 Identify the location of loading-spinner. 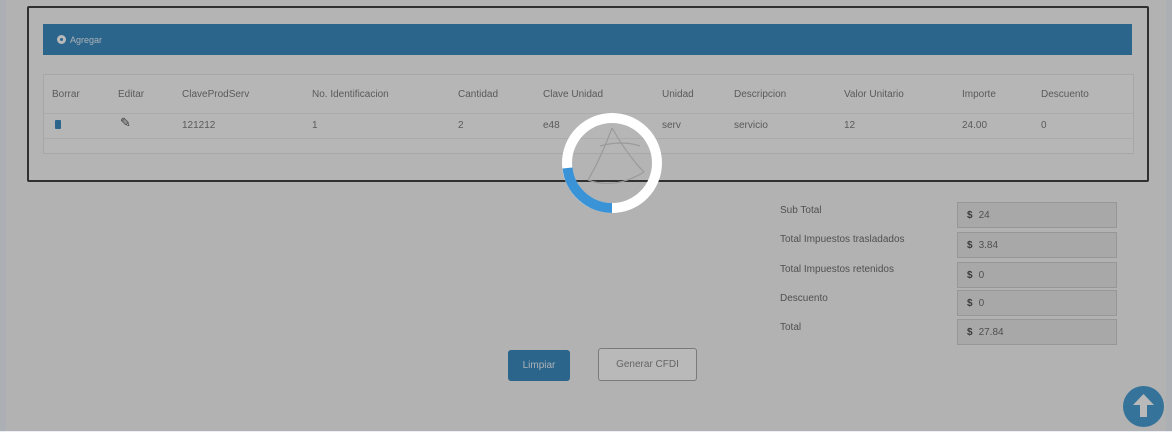
(612, 163).